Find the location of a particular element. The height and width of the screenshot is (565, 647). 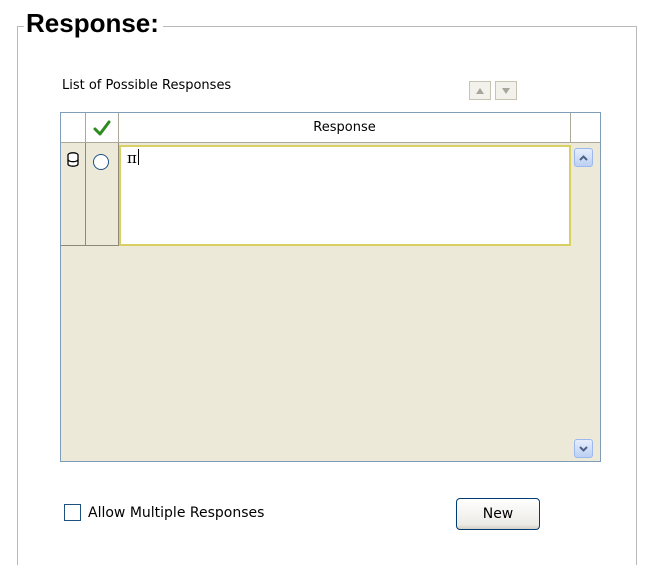

arrow-down-icon is located at coordinates (506, 90).